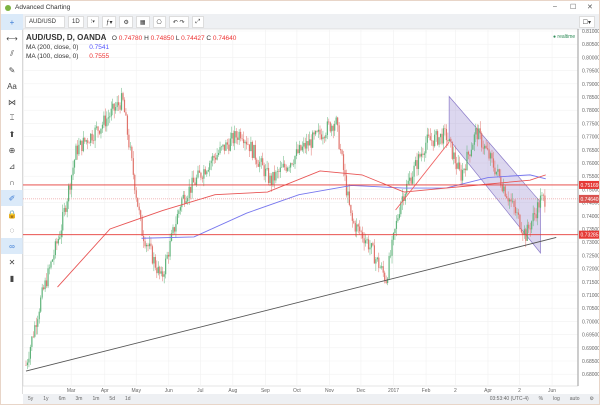  Describe the element at coordinates (128, 399) in the screenshot. I see `range-1d: 1d` at that location.